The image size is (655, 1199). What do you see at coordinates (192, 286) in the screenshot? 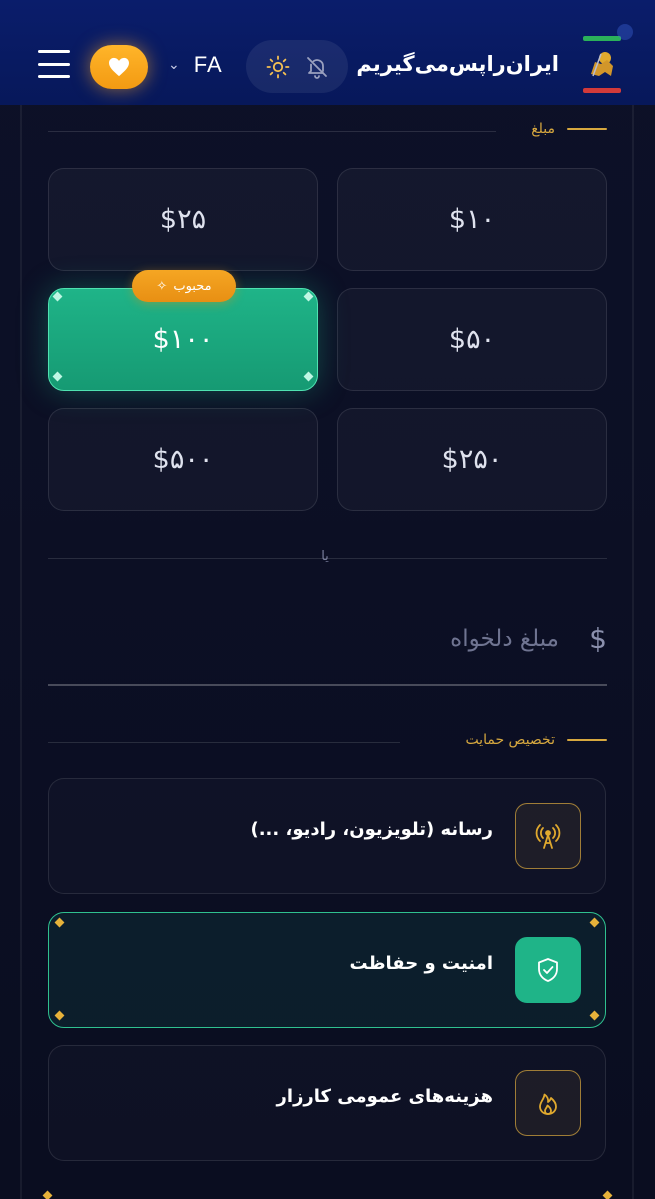
I see `popular-badge-label: محبوب` at bounding box center [192, 286].